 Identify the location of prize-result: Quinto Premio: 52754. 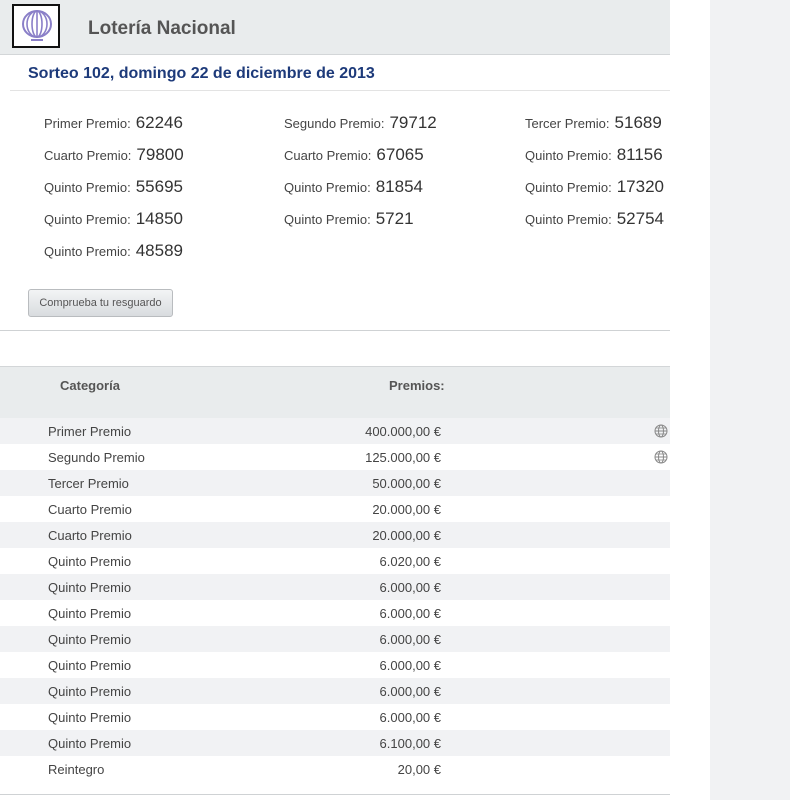
(594, 219).